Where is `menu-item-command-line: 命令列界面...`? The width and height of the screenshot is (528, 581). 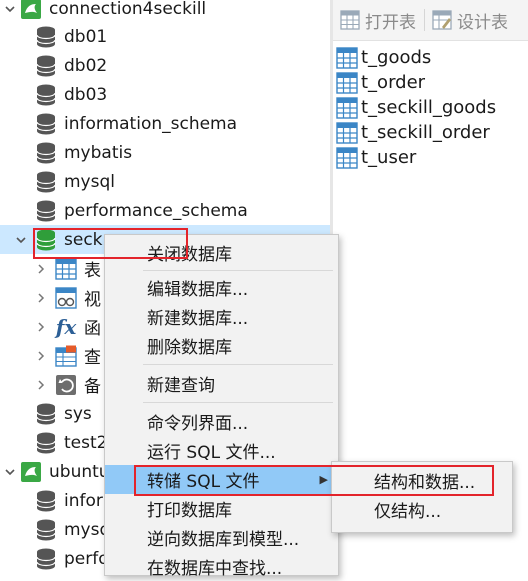
menu-item-command-line: 命令列界面... is located at coordinates (221, 421).